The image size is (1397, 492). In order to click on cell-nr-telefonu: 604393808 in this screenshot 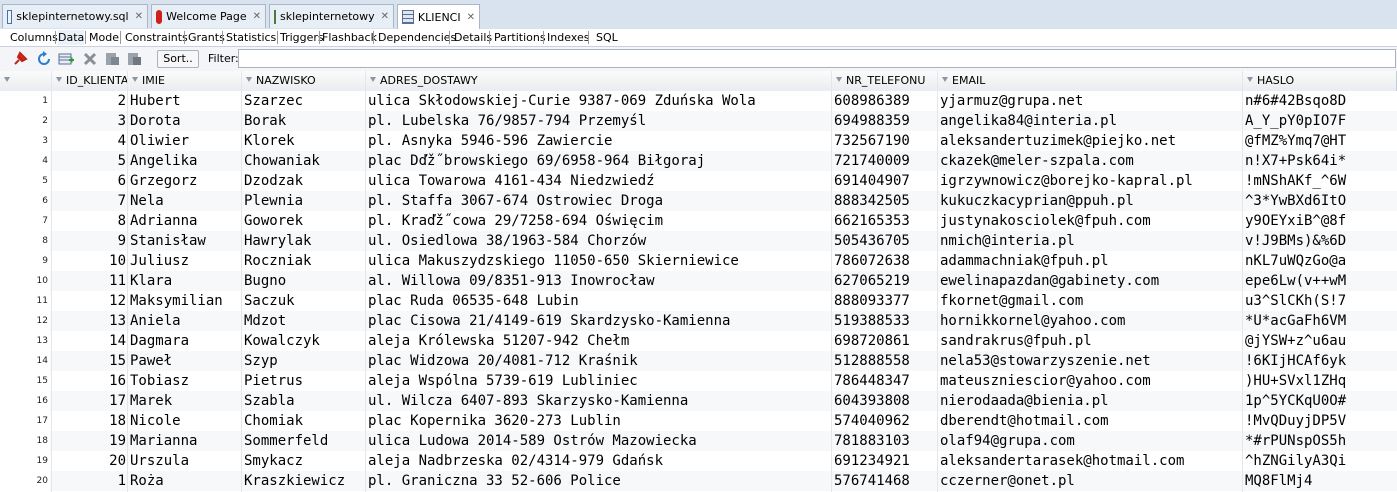, I will do `click(885, 401)`.